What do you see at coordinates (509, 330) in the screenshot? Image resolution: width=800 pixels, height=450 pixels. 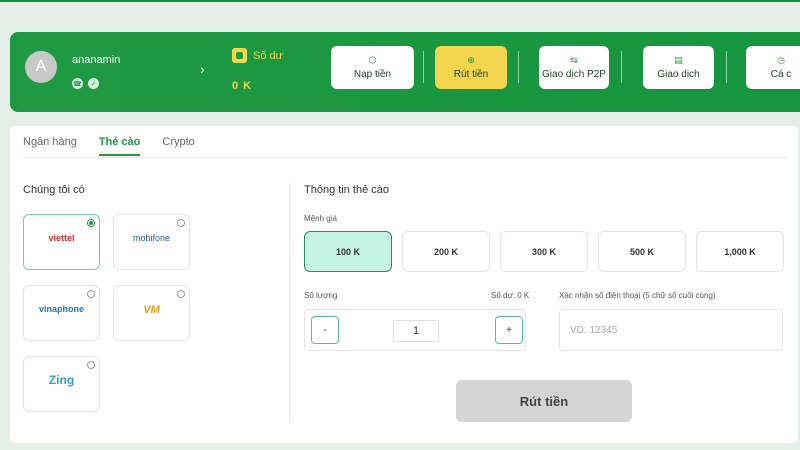 I see `increment-button: +` at bounding box center [509, 330].